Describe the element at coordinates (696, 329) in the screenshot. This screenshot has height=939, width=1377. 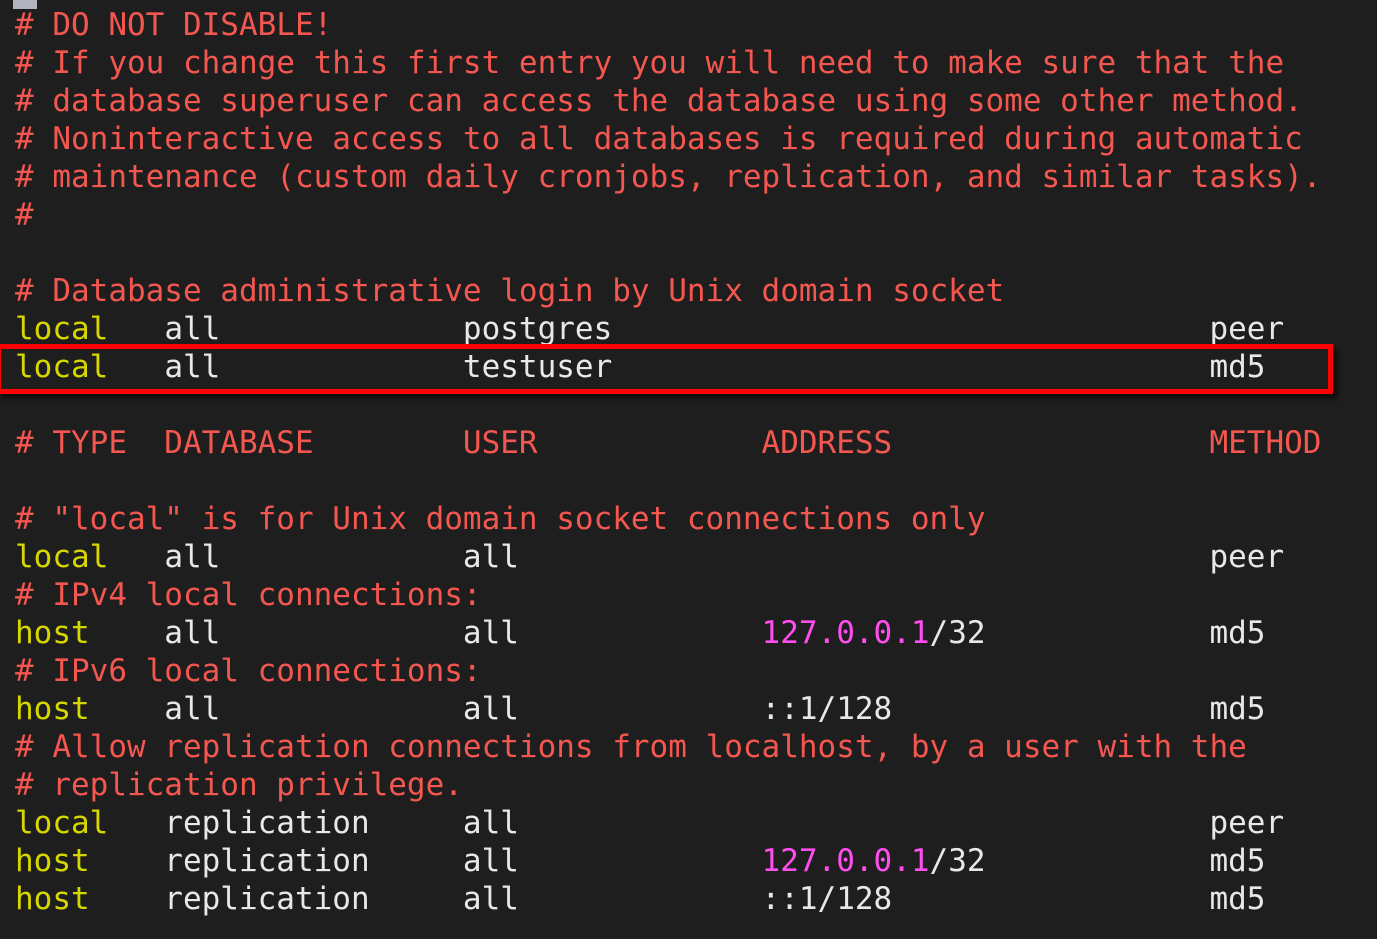
I see `rule-local-all-postgres-seg-1: all postgres peer` at that location.